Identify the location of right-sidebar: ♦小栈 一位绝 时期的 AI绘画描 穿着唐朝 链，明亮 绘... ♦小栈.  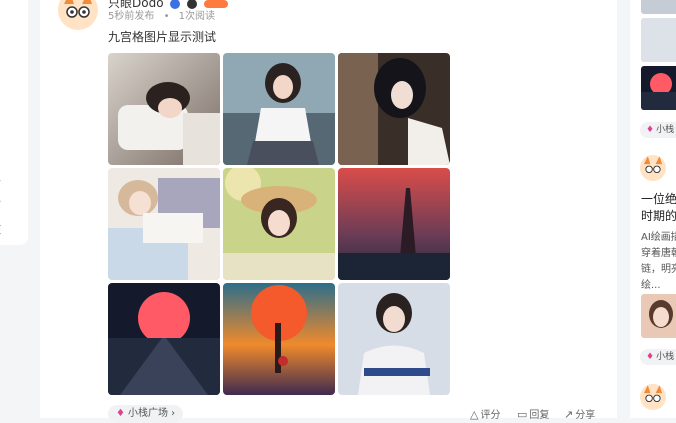
(653, 209).